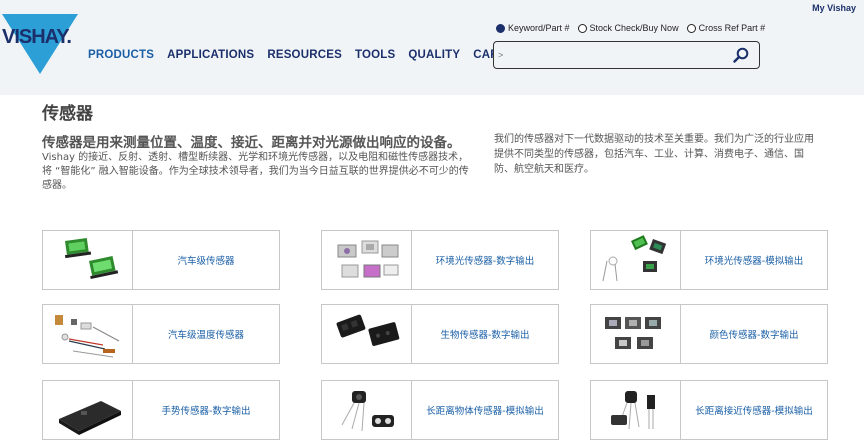  I want to click on green-sensor-chips-icon, so click(88, 260).